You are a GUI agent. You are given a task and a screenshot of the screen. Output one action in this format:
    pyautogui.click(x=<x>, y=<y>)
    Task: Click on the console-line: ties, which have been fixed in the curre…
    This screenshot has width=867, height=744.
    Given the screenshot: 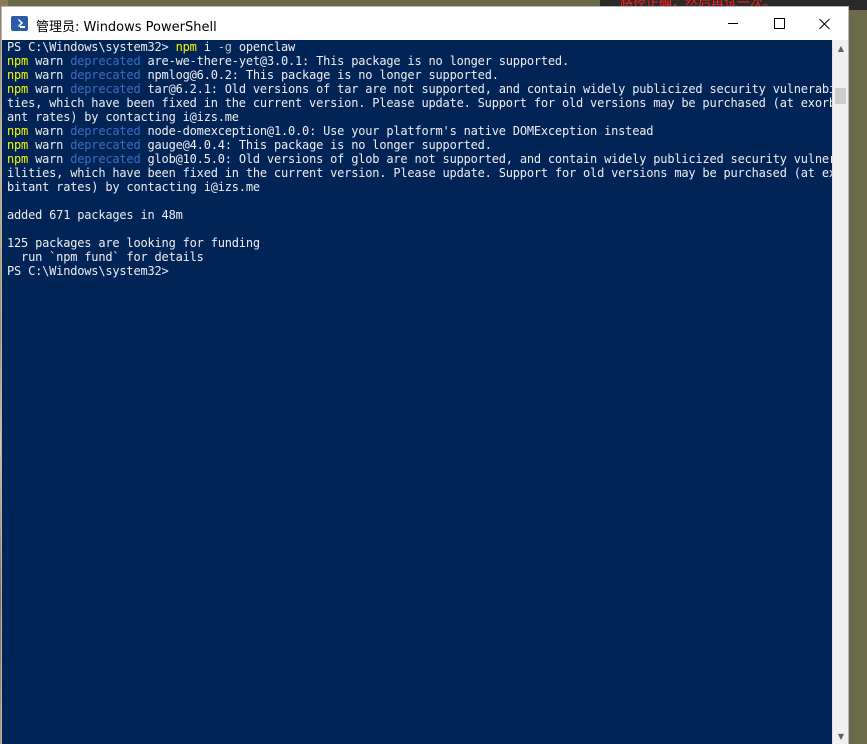 What is the action you would take?
    pyautogui.click(x=419, y=103)
    